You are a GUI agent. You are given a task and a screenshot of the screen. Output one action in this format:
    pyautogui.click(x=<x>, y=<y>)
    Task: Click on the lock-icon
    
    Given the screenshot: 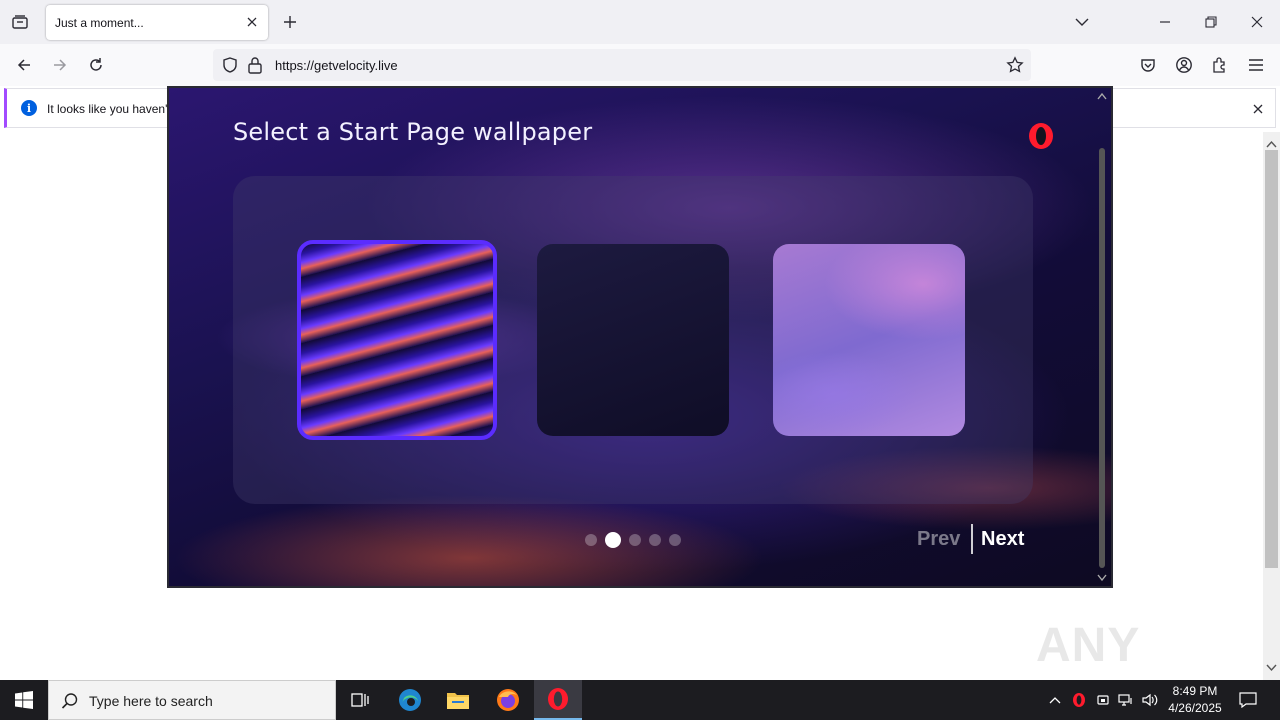 What is the action you would take?
    pyautogui.click(x=255, y=67)
    